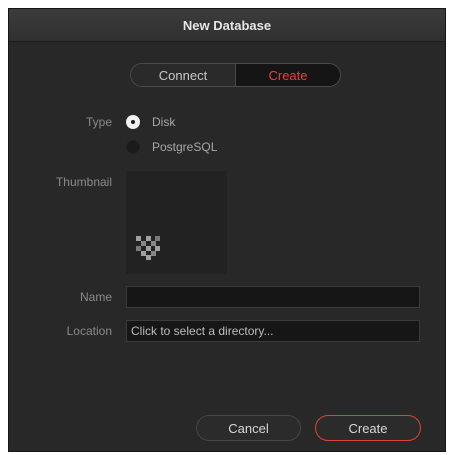 Image resolution: width=452 pixels, height=455 pixels. What do you see at coordinates (89, 331) in the screenshot?
I see `location-label: Location` at bounding box center [89, 331].